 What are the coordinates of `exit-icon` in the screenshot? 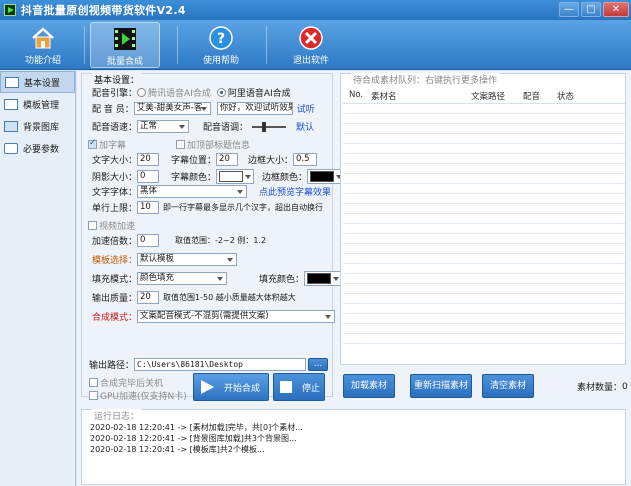 It's located at (311, 38).